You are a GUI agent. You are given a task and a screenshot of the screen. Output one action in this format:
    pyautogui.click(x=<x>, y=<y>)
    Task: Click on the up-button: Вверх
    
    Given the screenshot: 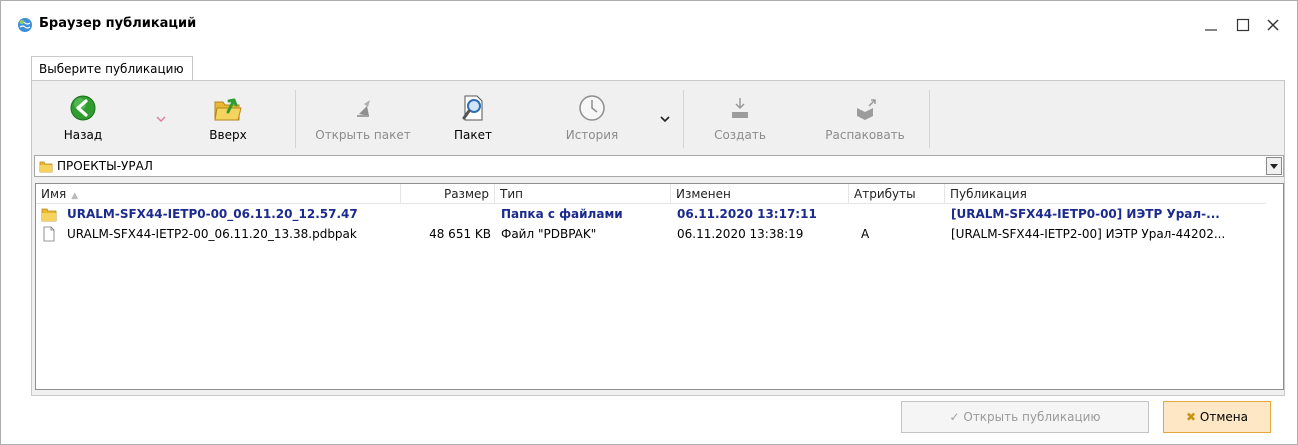 What is the action you would take?
    pyautogui.click(x=228, y=121)
    